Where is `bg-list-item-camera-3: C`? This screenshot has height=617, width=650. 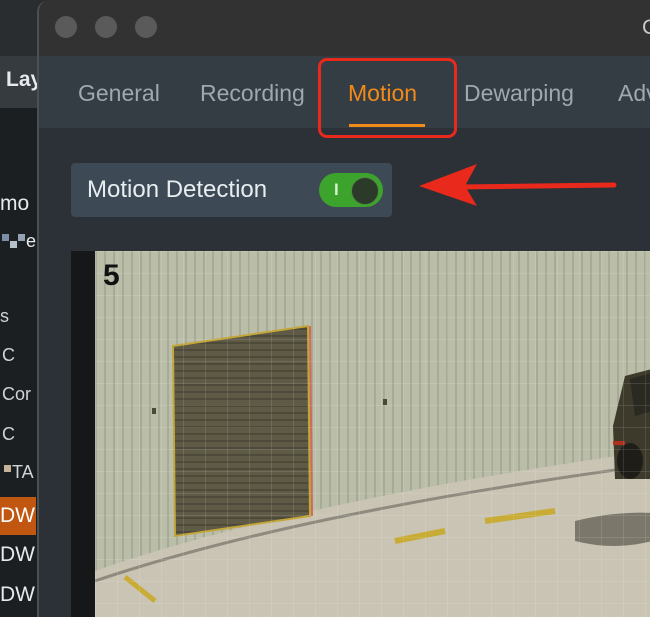
bg-list-item-camera-3: C is located at coordinates (8, 434).